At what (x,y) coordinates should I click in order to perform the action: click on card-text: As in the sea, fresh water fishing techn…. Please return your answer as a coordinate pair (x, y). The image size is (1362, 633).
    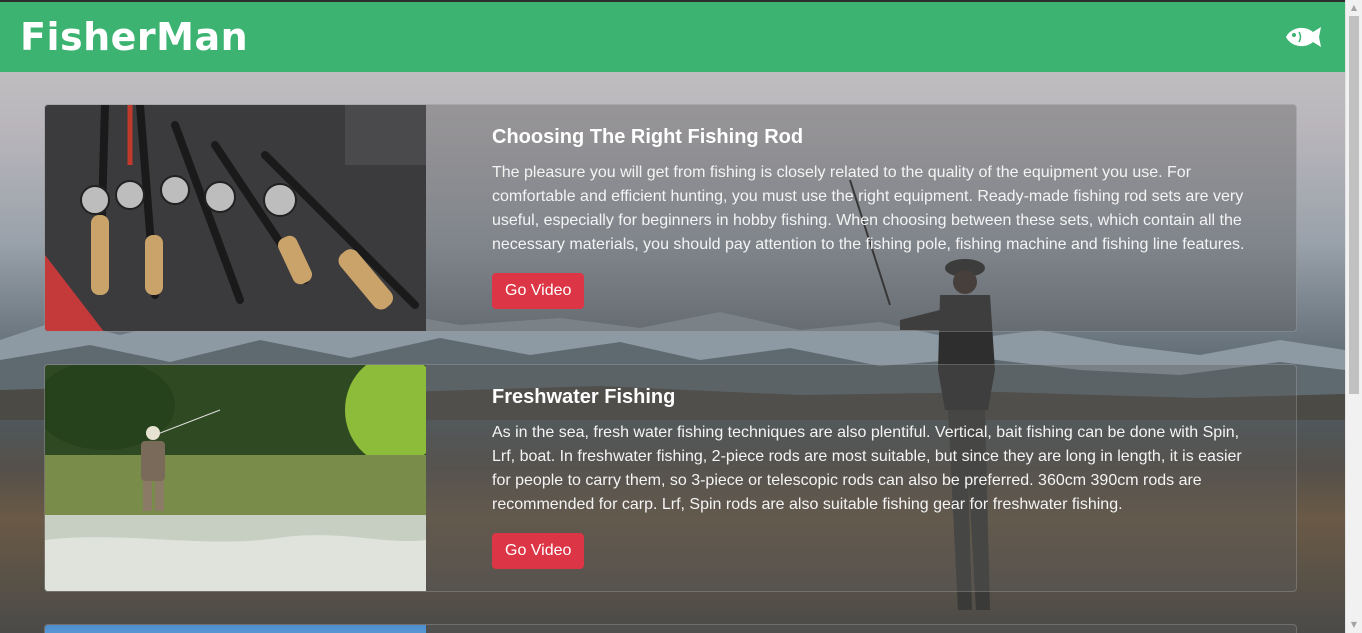
    Looking at the image, I should click on (867, 468).